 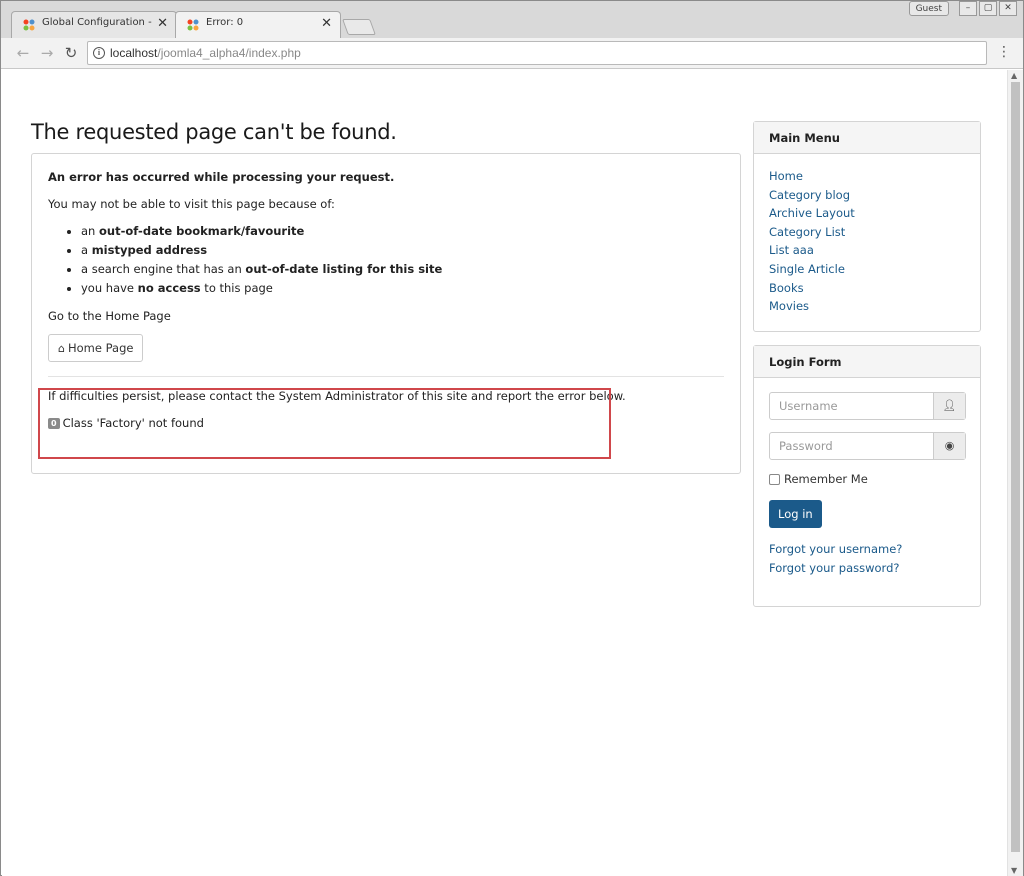 What do you see at coordinates (867, 362) in the screenshot?
I see `login-form-title: Login Form` at bounding box center [867, 362].